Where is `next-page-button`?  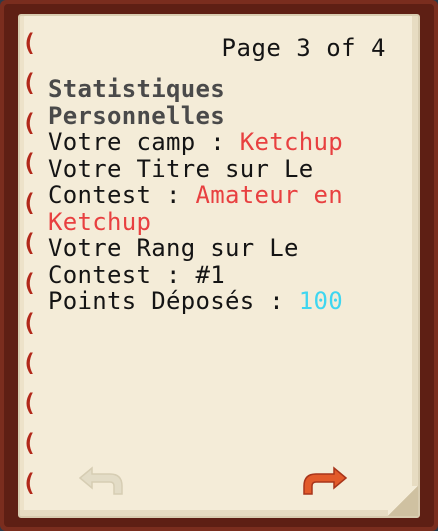
next-page-button is located at coordinates (325, 482).